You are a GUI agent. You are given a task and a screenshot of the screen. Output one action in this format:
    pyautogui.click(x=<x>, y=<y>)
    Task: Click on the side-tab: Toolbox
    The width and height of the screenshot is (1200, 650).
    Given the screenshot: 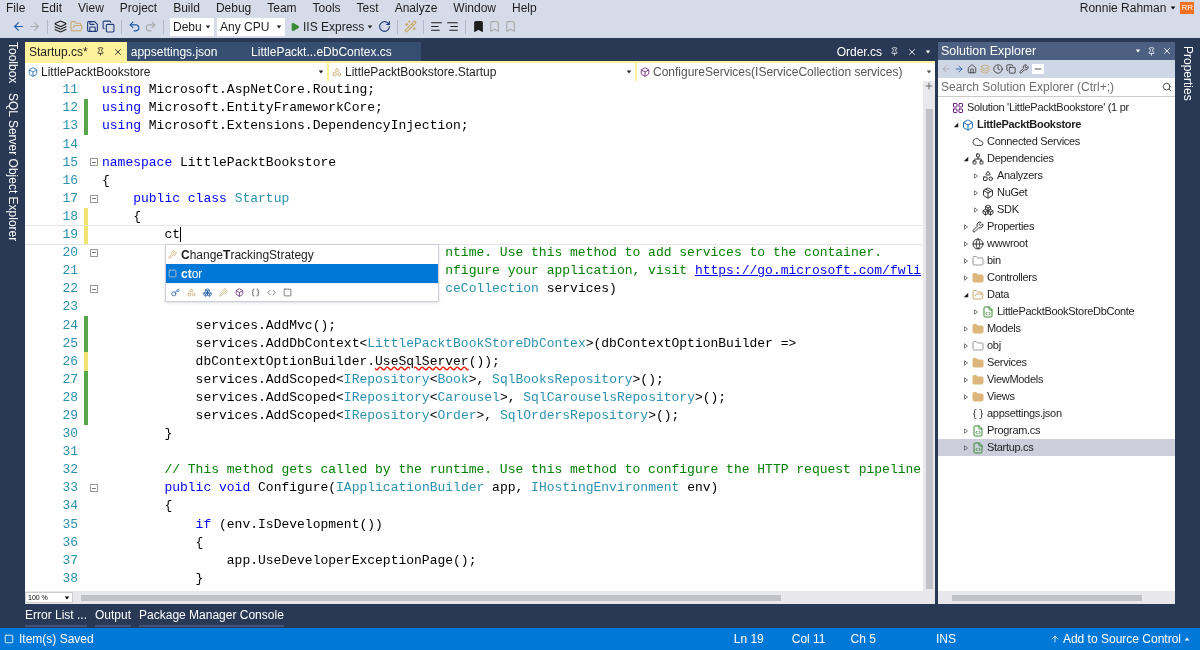 What is the action you would take?
    pyautogui.click(x=12, y=63)
    